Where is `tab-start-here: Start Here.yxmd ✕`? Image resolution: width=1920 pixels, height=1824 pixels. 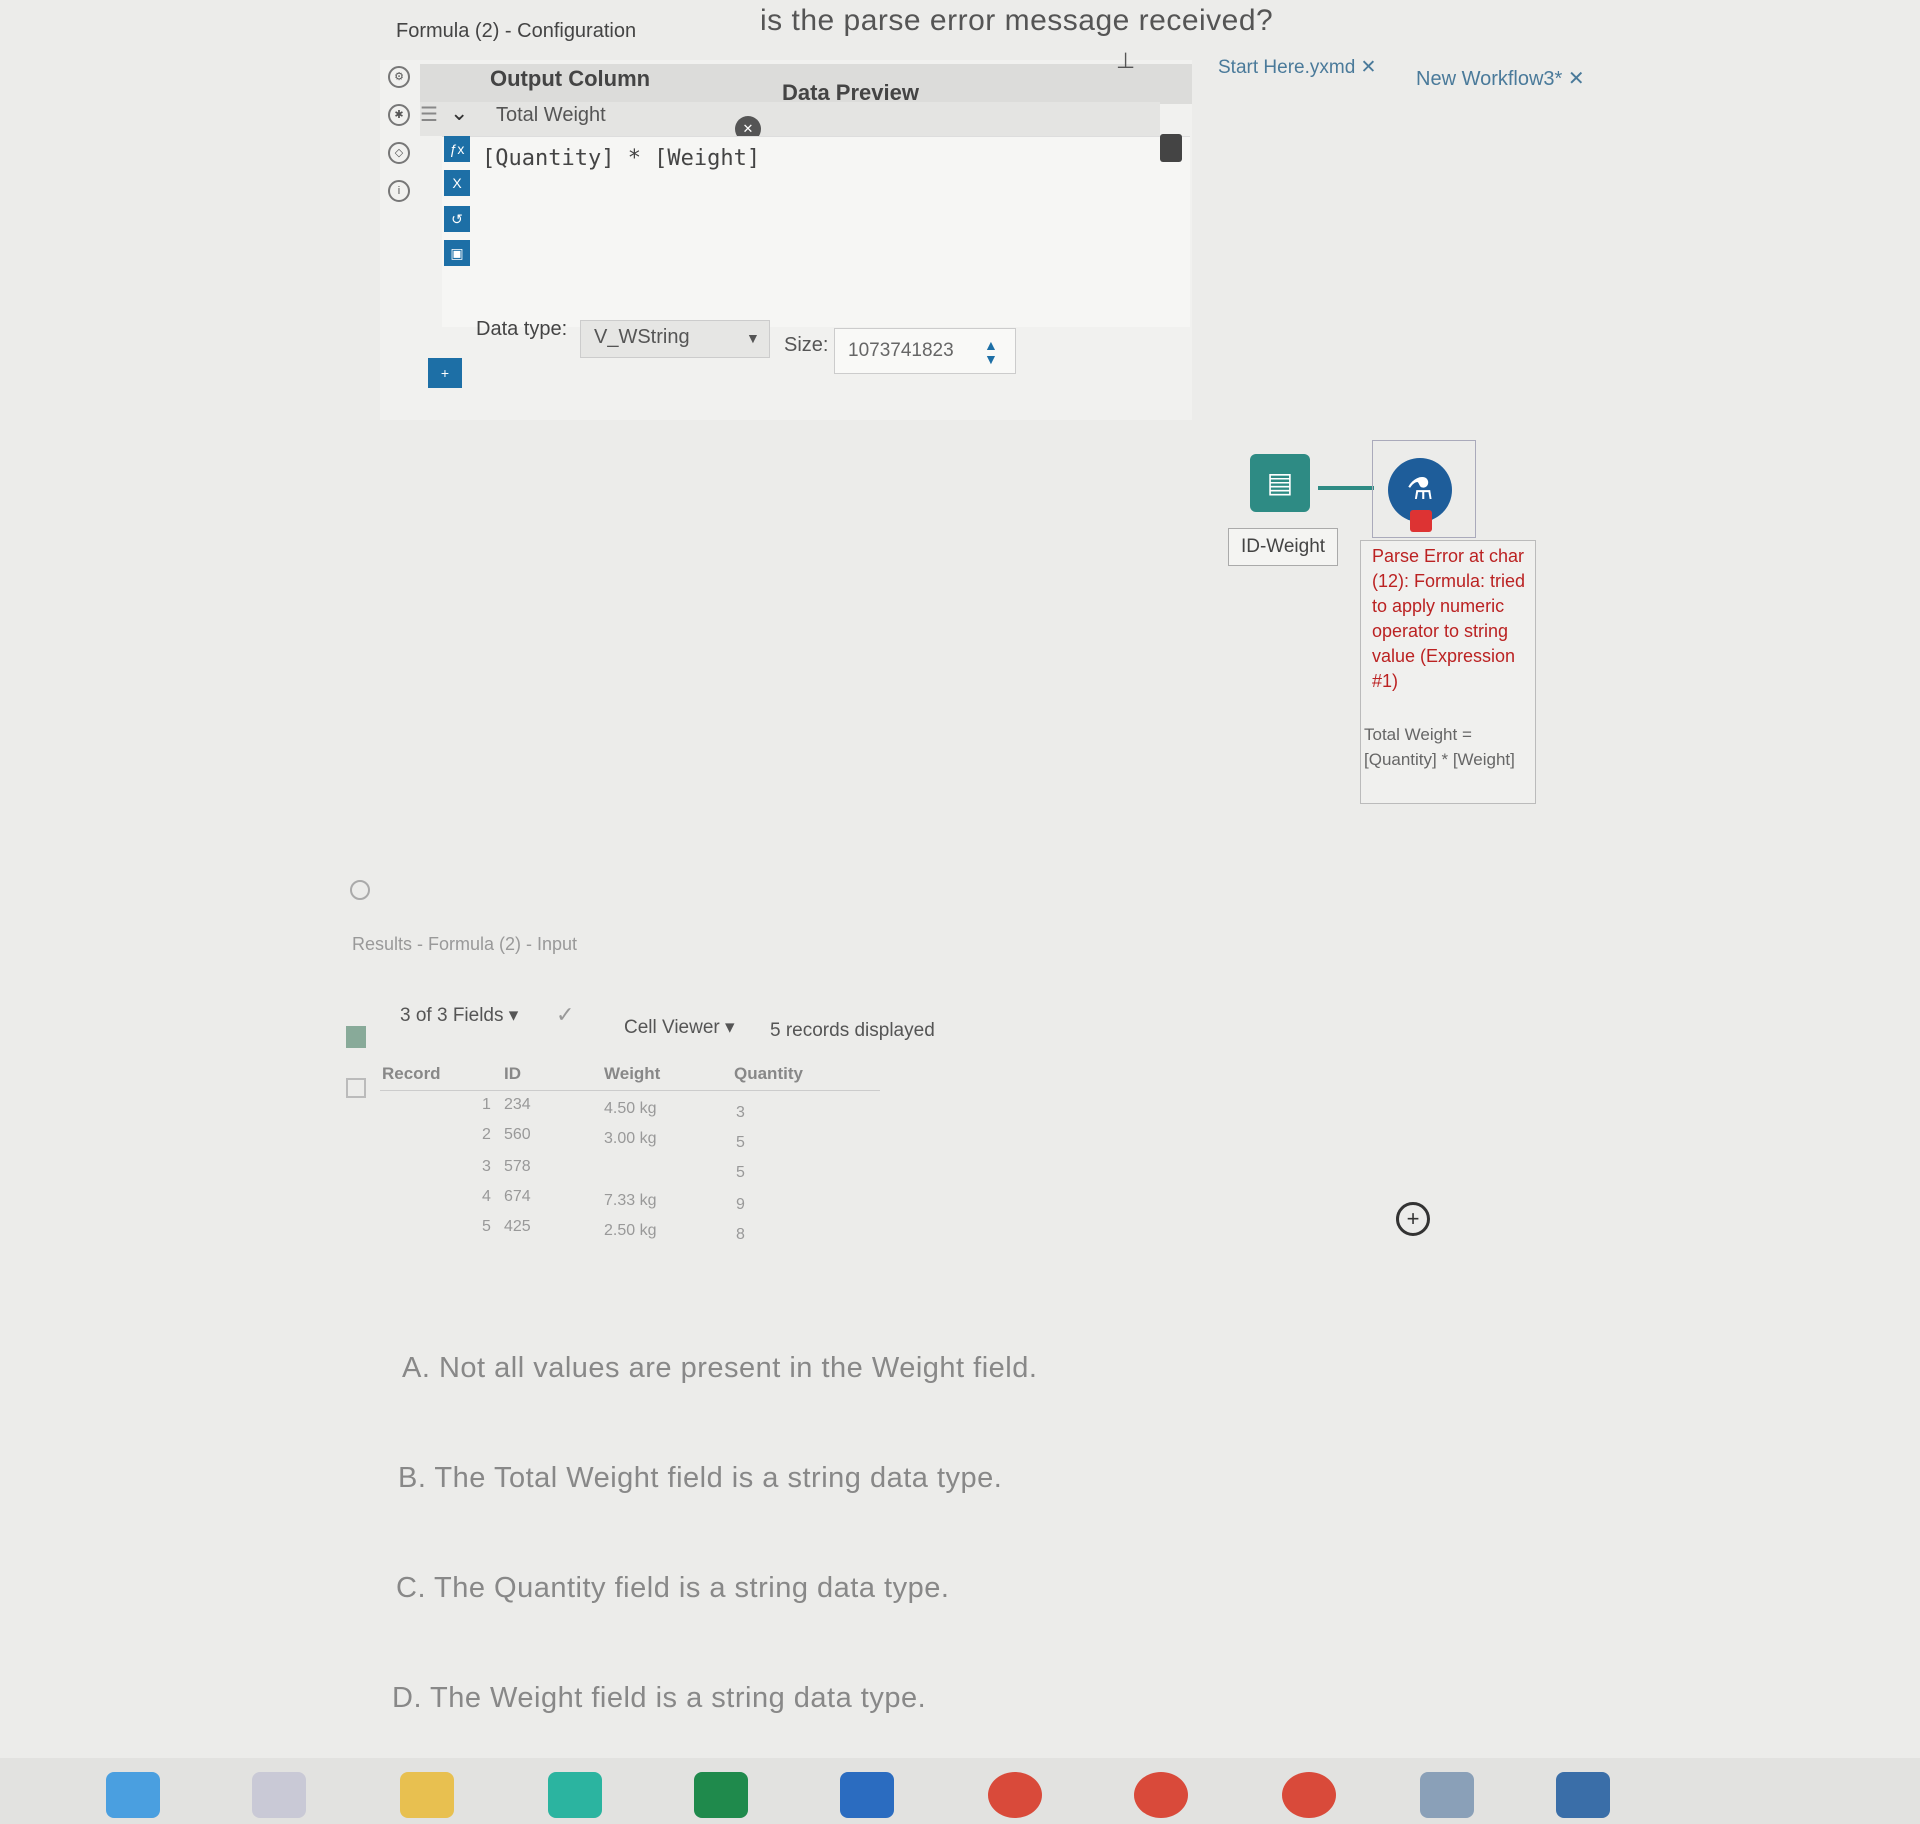 tab-start-here: Start Here.yxmd ✕ is located at coordinates (1297, 67).